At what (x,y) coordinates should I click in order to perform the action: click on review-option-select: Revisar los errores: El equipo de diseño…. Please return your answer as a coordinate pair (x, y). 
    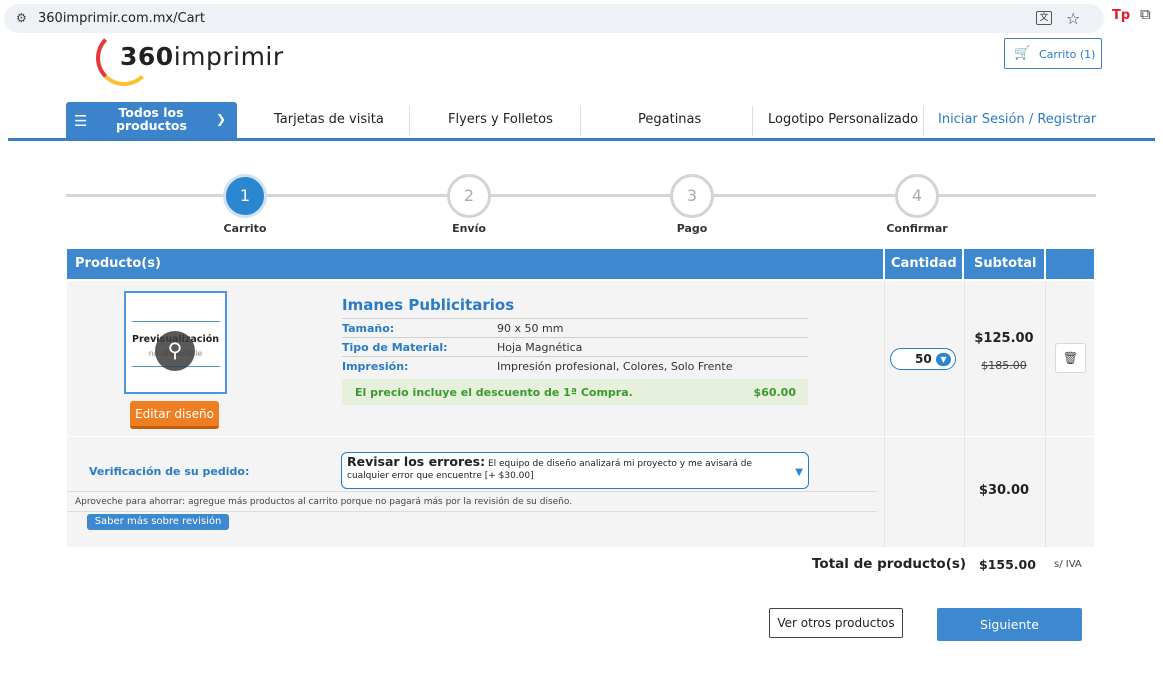
    Looking at the image, I should click on (575, 470).